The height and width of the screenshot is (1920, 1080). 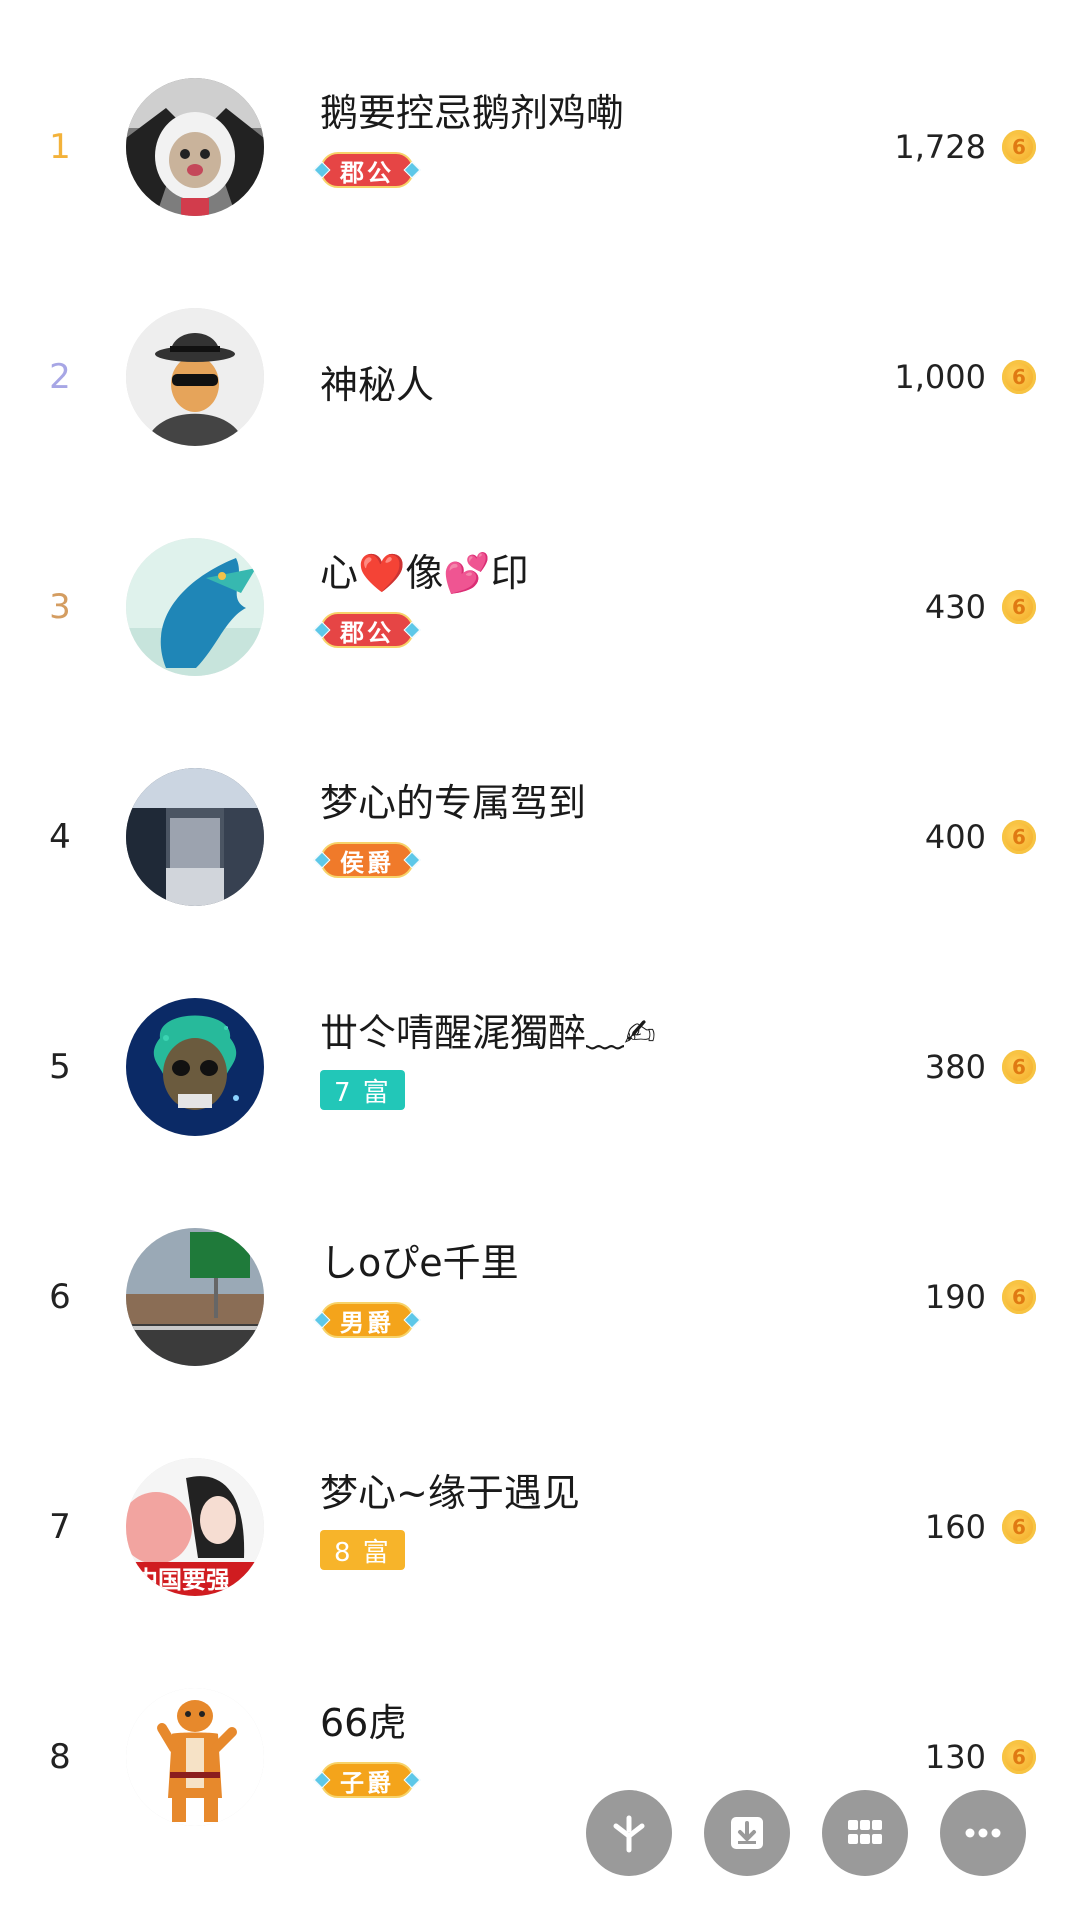 I want to click on user-badge: 7 富, so click(x=362, y=1090).